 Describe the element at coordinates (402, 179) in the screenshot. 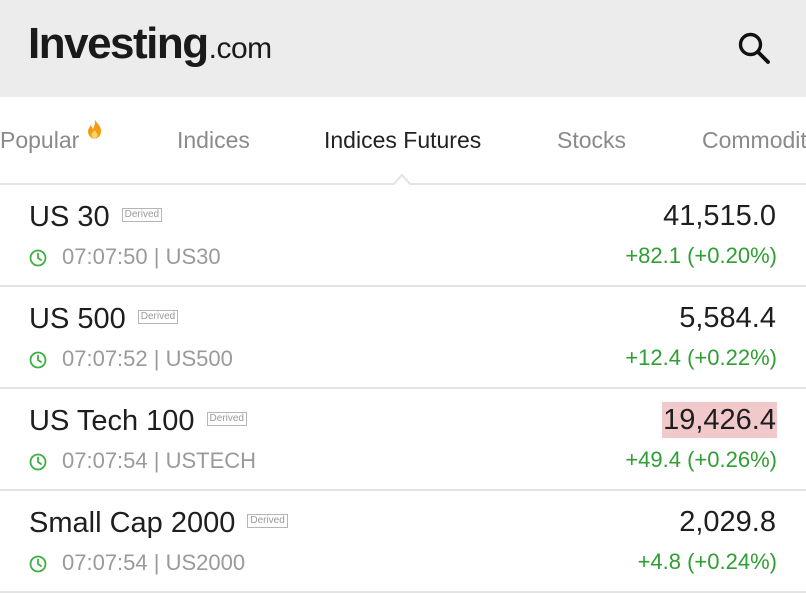

I see `active-tab-indicator` at that location.